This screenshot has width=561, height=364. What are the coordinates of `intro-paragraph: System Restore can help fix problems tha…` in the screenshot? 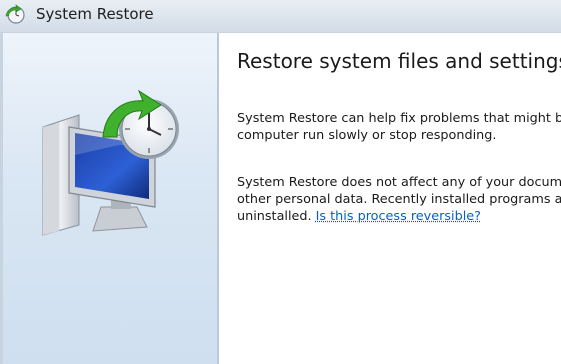 It's located at (399, 127).